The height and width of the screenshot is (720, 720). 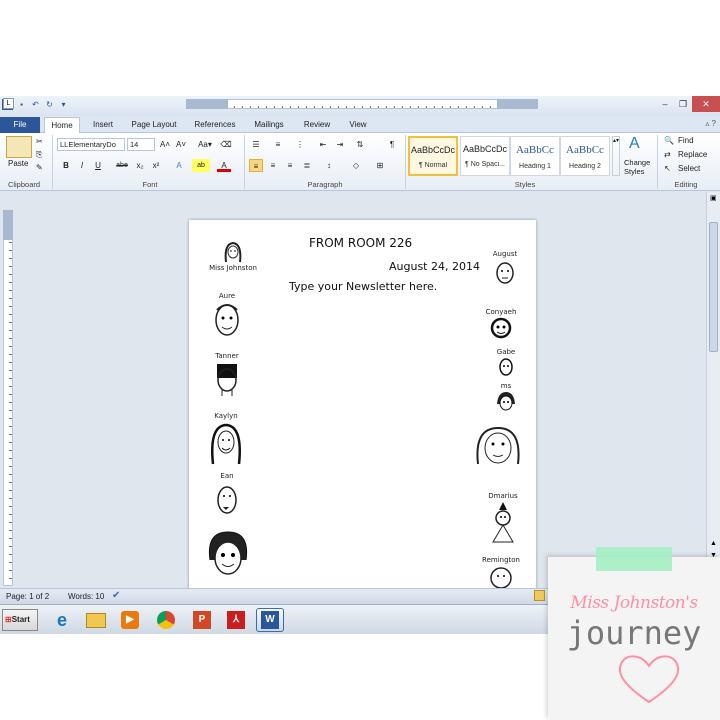 What do you see at coordinates (201, 165) in the screenshot?
I see `highlight-button: ab` at bounding box center [201, 165].